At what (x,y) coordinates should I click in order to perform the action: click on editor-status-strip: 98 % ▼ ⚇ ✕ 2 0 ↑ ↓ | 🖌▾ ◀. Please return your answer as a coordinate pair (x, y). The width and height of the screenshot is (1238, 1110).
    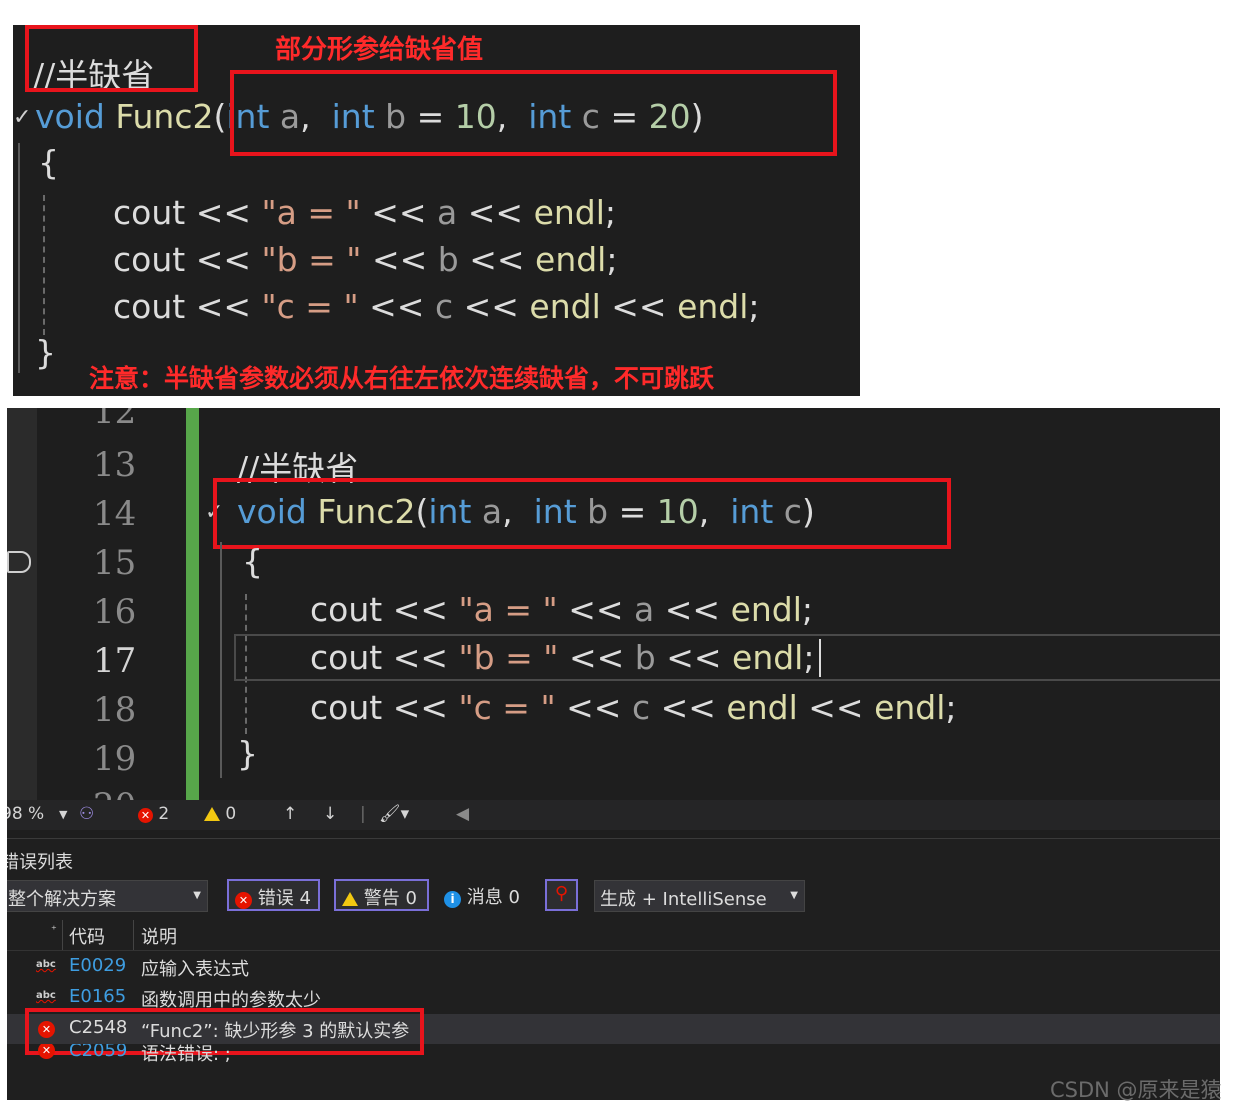
    Looking at the image, I should click on (613, 815).